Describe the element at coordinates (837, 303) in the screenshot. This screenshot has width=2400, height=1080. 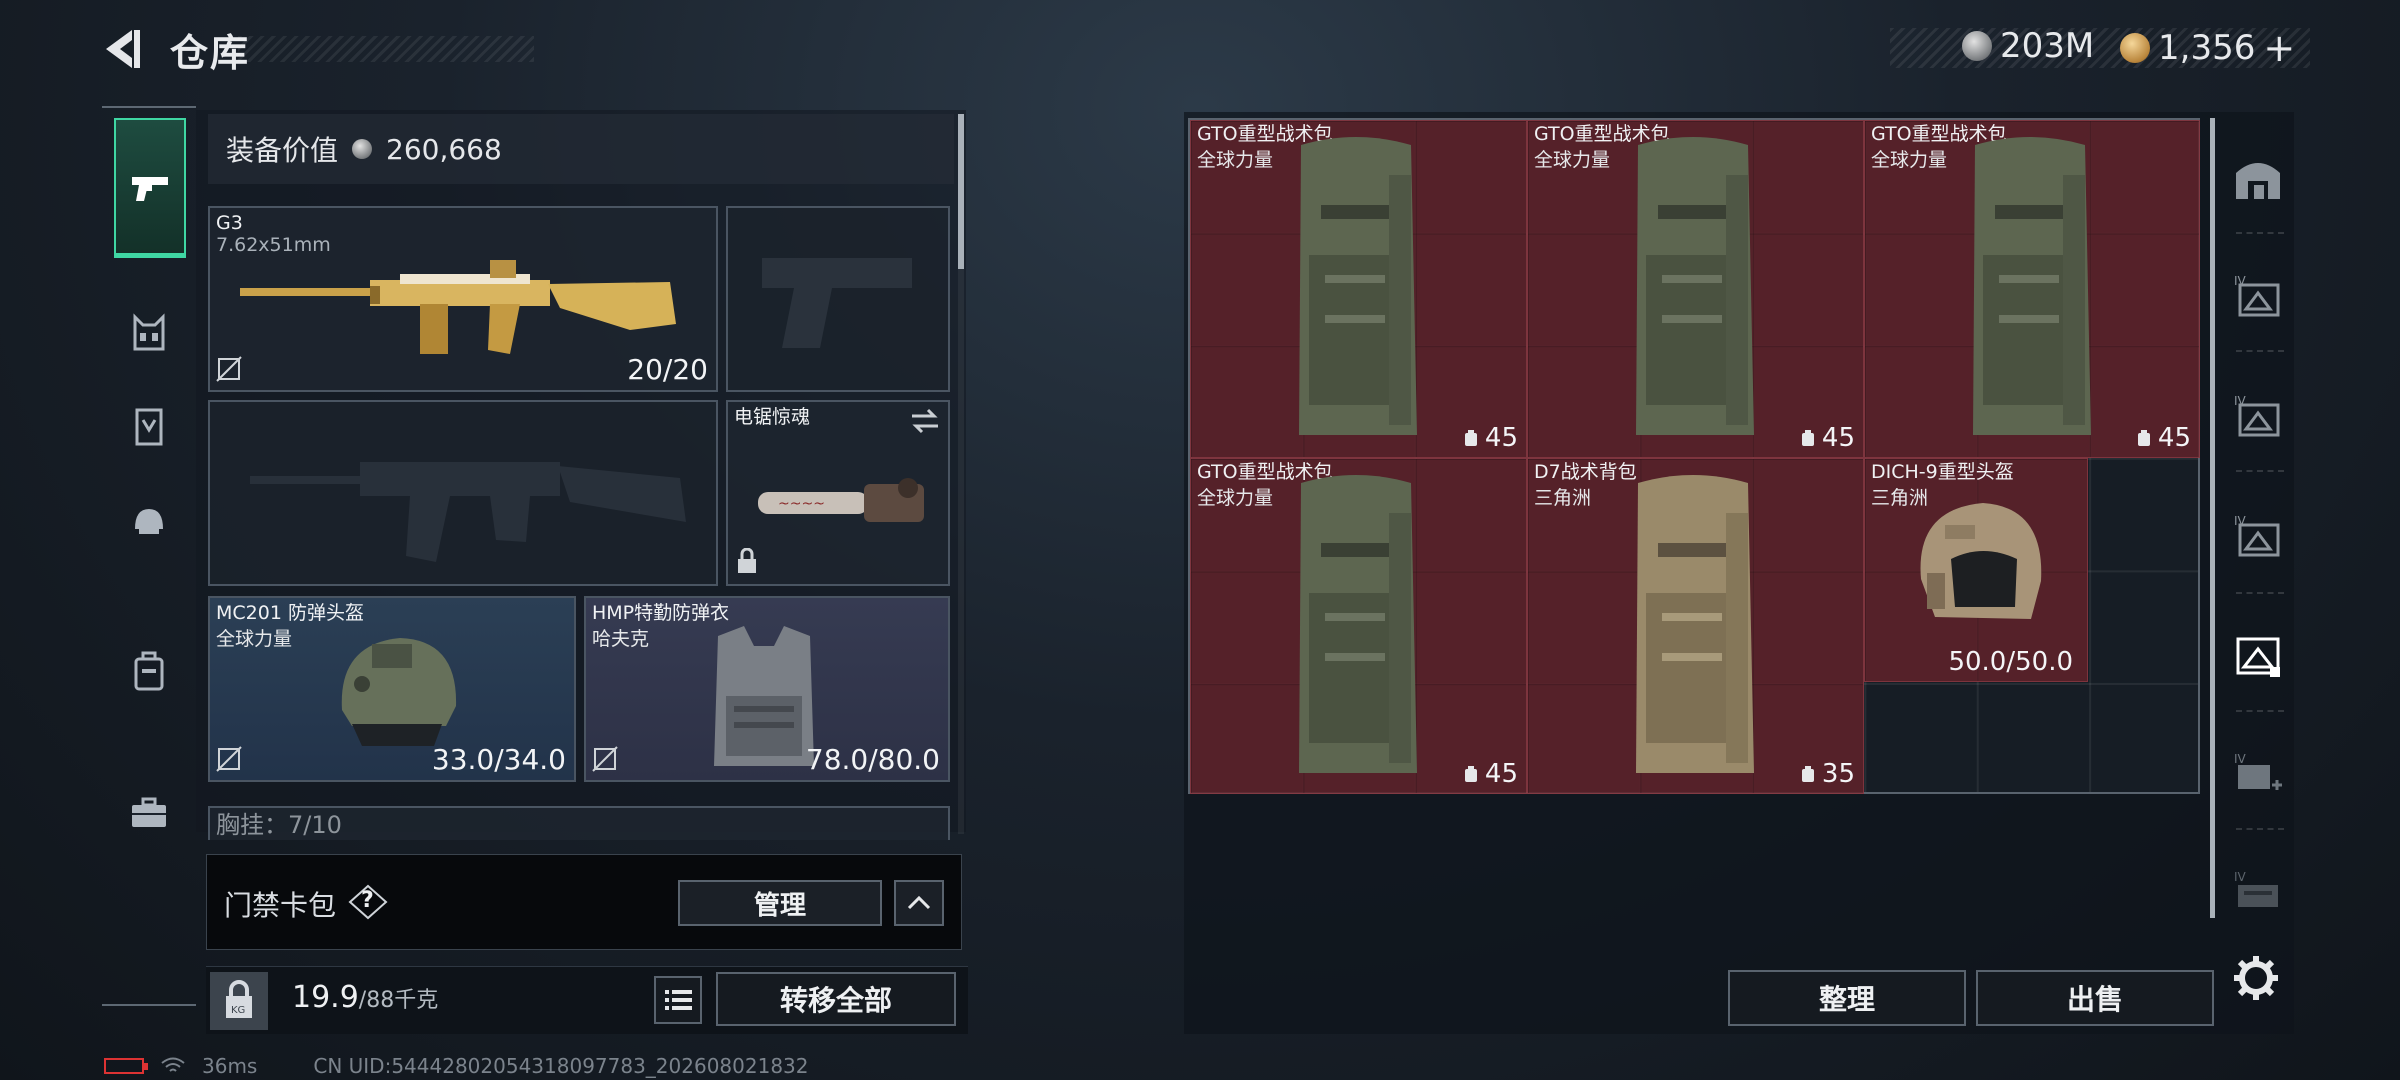
I see `pistol-silhouette-icon` at that location.